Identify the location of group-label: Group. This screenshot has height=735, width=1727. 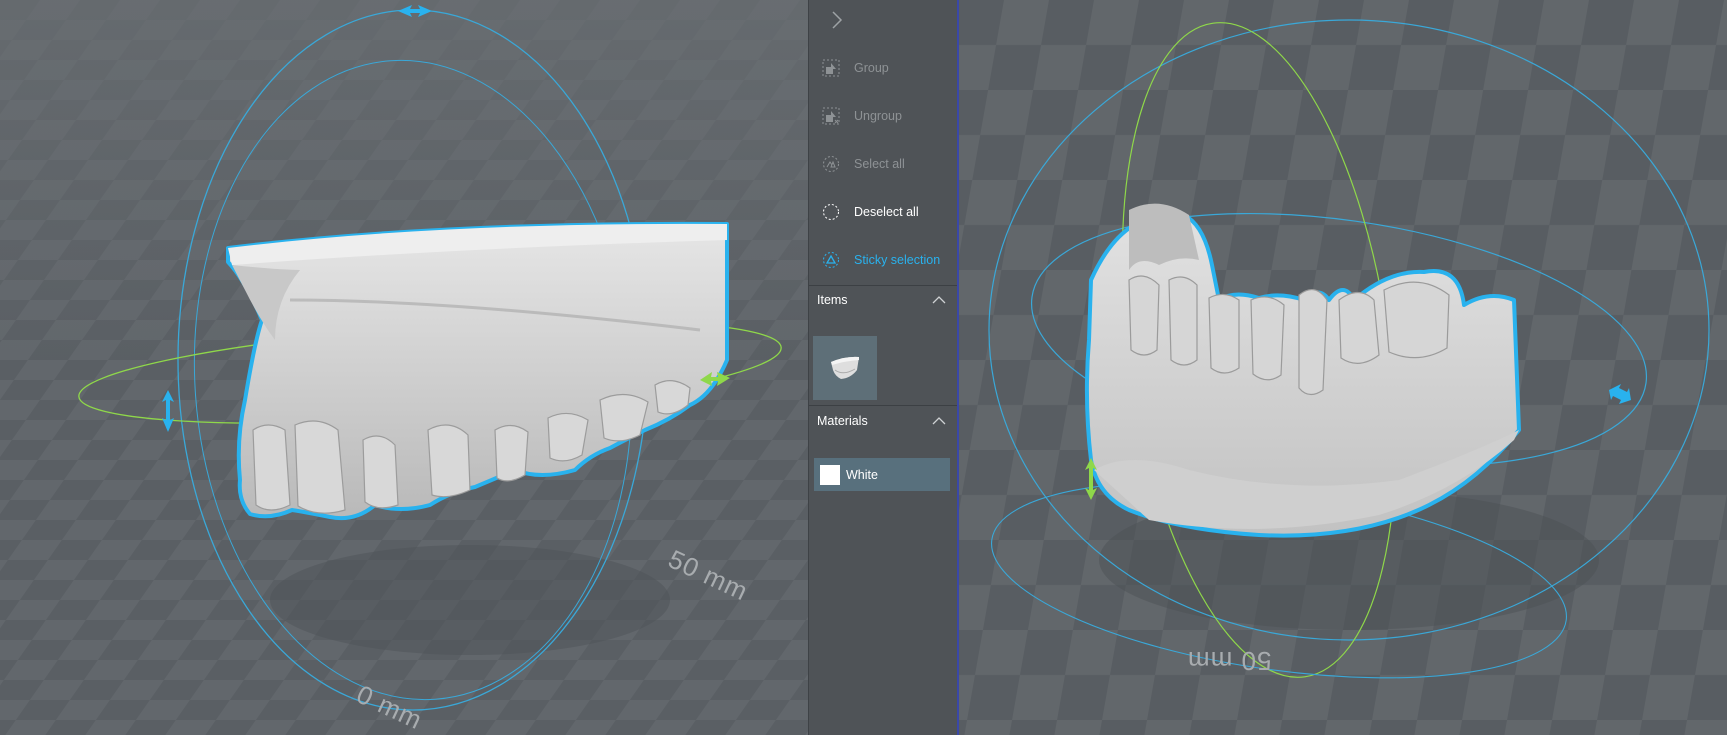
(871, 68).